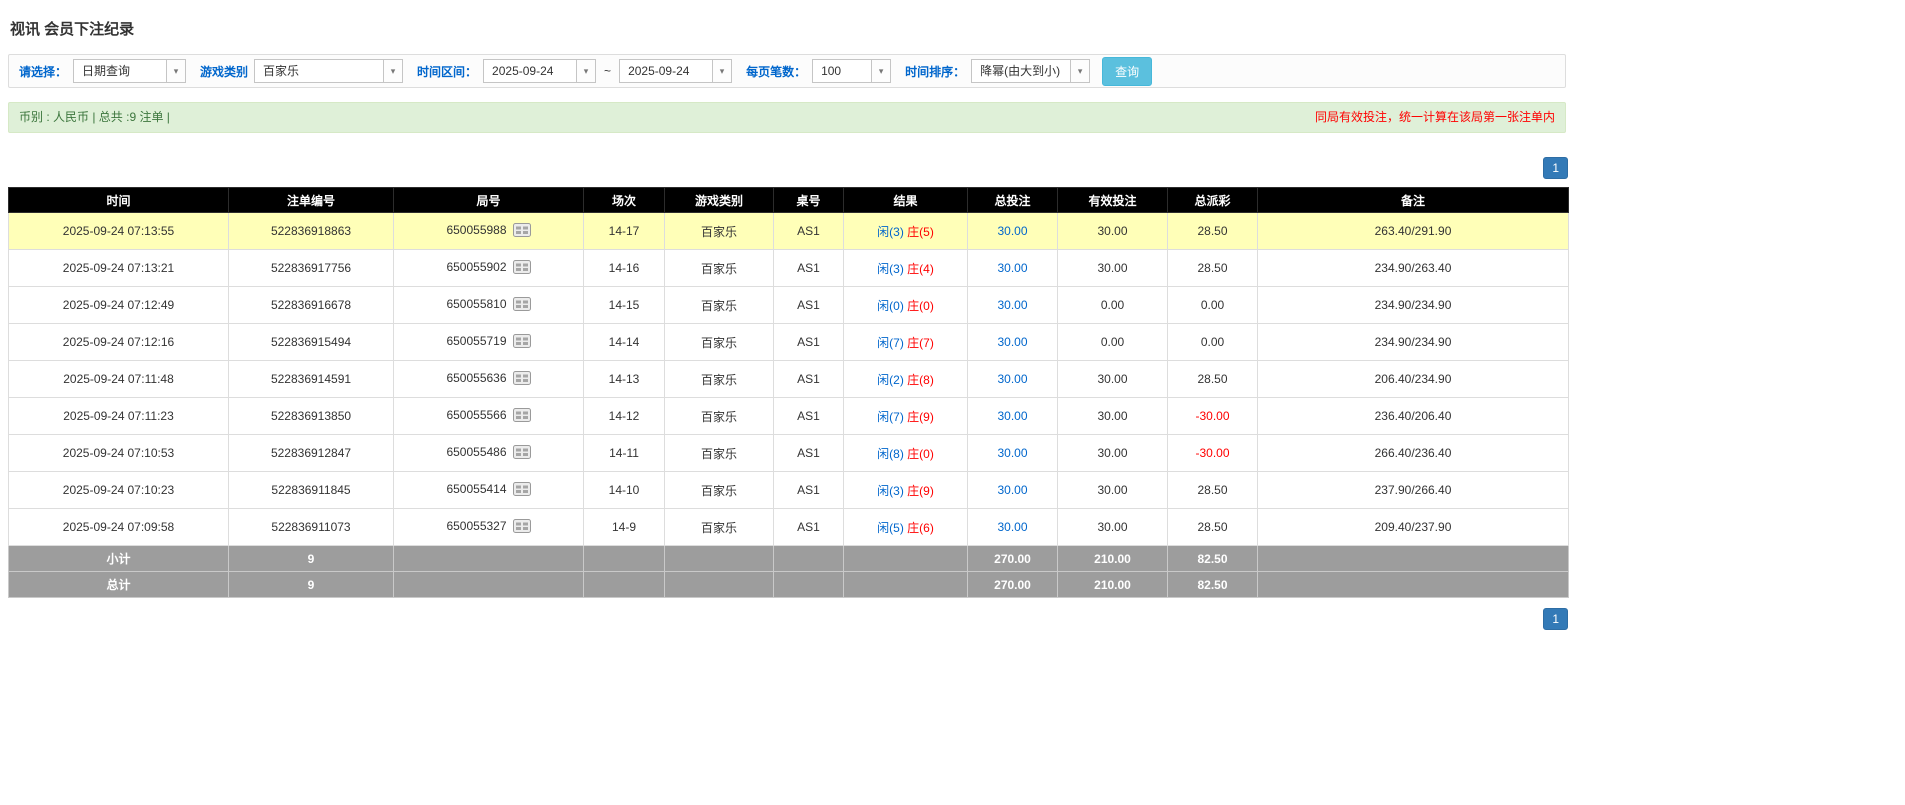 This screenshot has width=1905, height=805. Describe the element at coordinates (118, 305) in the screenshot. I see `cell-time: 2025-09-24 07:12:49` at that location.